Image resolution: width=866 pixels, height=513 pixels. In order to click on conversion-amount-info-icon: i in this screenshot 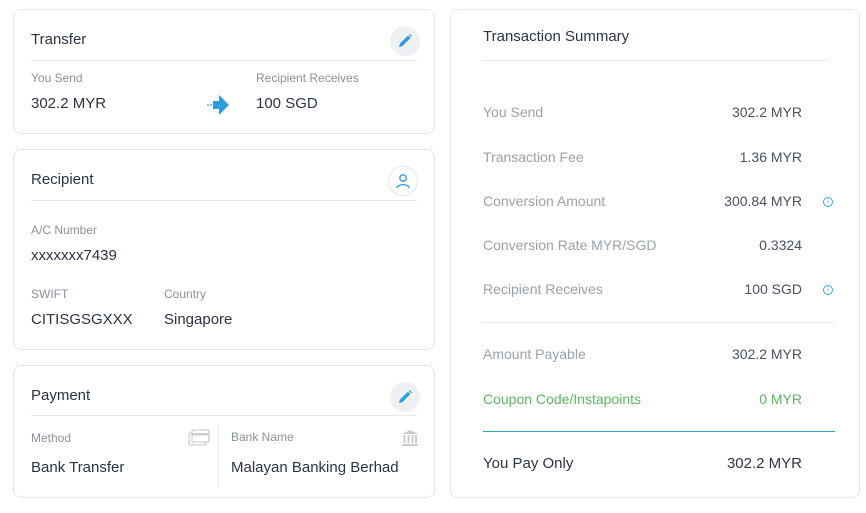, I will do `click(828, 202)`.